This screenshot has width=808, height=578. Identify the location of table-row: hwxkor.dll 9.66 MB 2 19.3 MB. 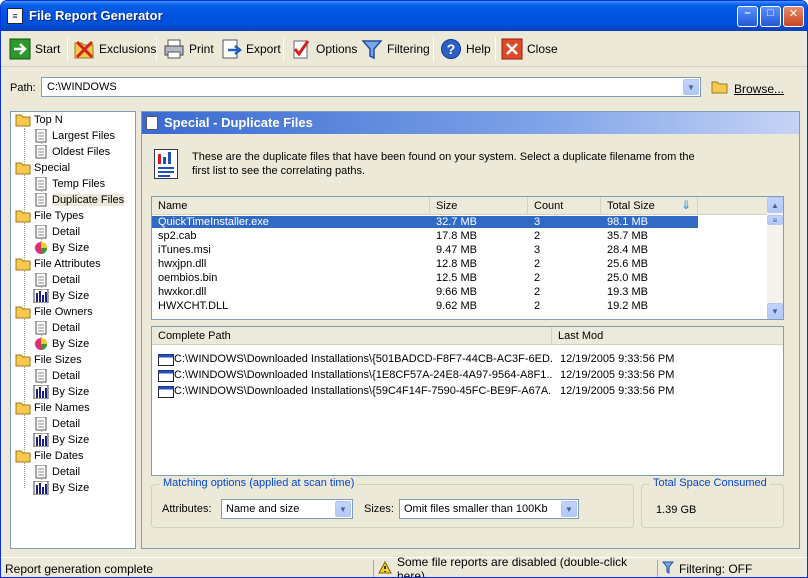
(467, 293).